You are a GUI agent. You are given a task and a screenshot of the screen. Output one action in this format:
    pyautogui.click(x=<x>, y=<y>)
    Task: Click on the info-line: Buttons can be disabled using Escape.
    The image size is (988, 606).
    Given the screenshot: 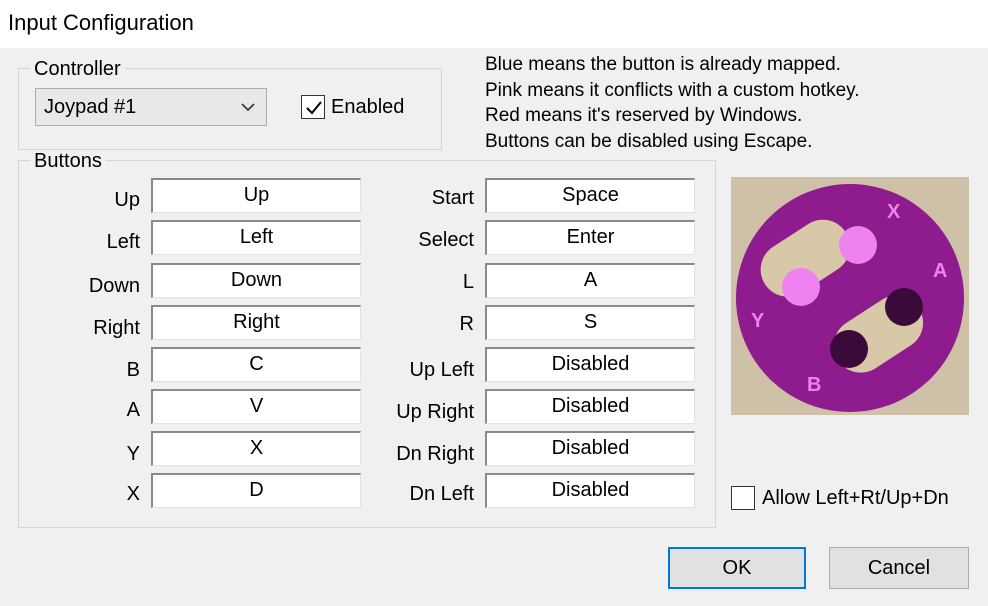 What is the action you would take?
    pyautogui.click(x=649, y=141)
    